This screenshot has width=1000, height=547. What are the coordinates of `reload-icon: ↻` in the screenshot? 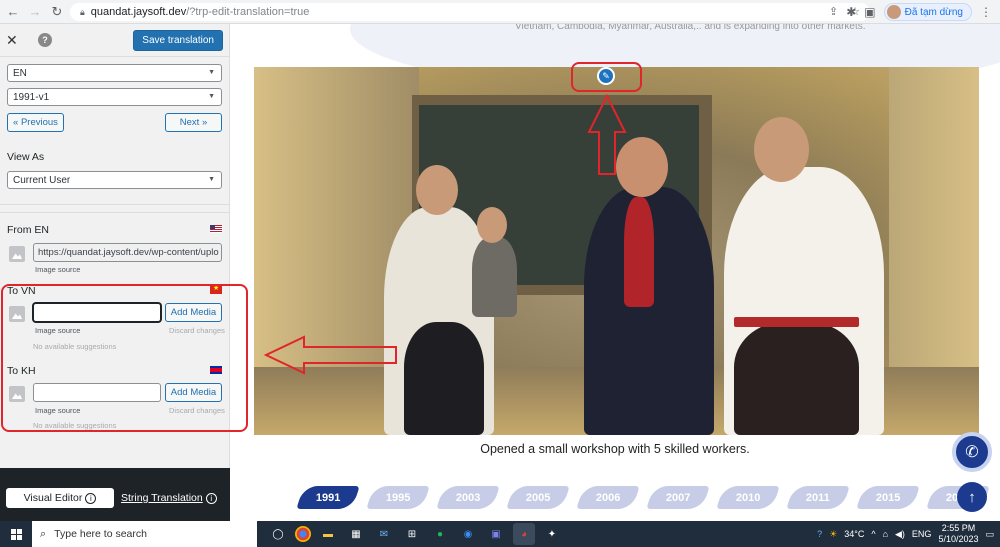 It's located at (57, 12).